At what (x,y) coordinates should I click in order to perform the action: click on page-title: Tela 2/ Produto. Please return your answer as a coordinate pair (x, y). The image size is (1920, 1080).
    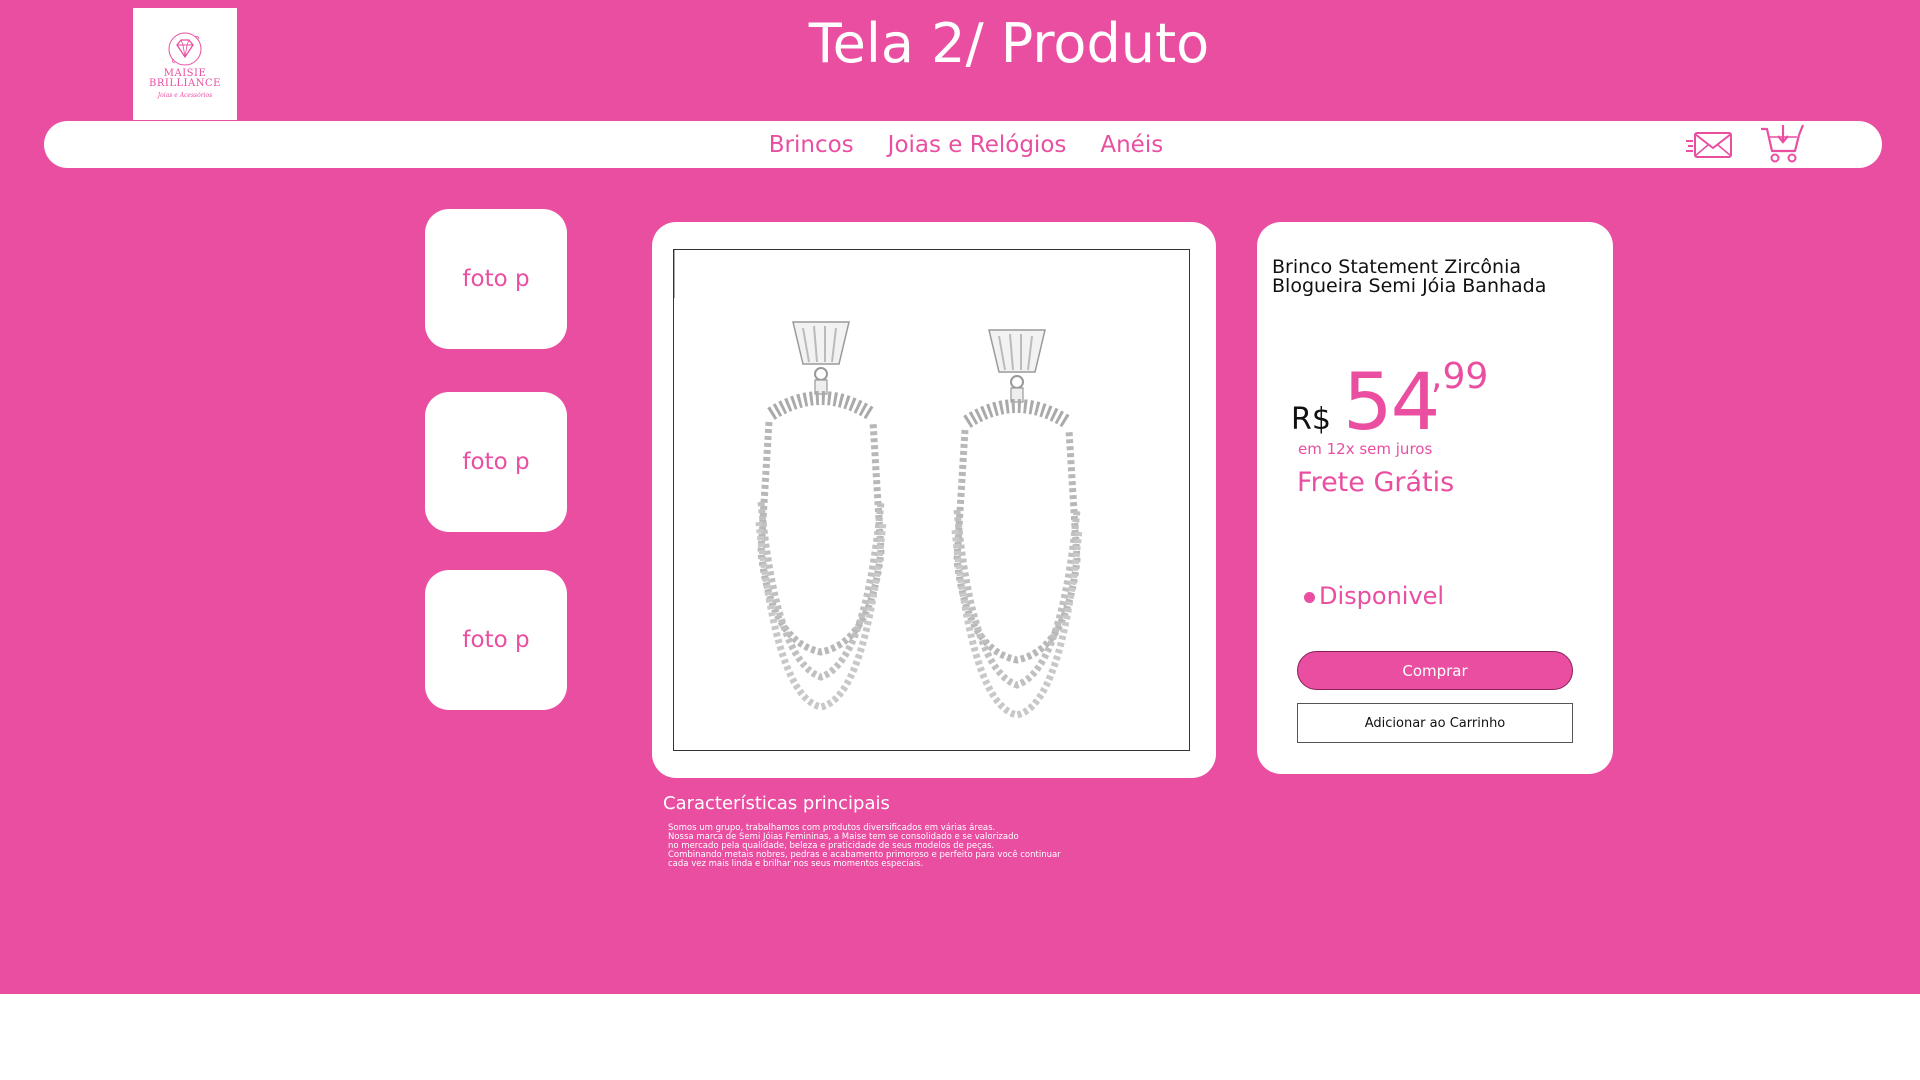
    Looking at the image, I should click on (1009, 43).